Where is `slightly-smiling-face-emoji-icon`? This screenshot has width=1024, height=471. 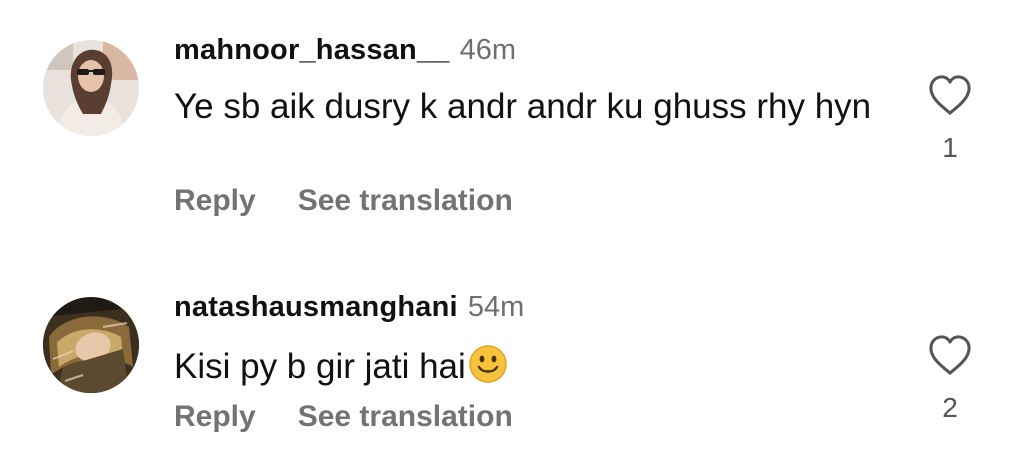
slightly-smiling-face-emoji-icon is located at coordinates (488, 364).